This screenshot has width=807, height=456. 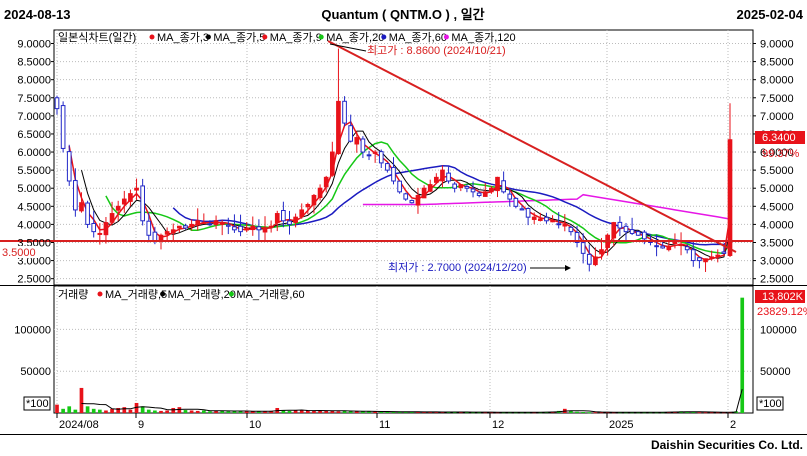 I want to click on date-tick-label: 10, so click(x=255, y=425).